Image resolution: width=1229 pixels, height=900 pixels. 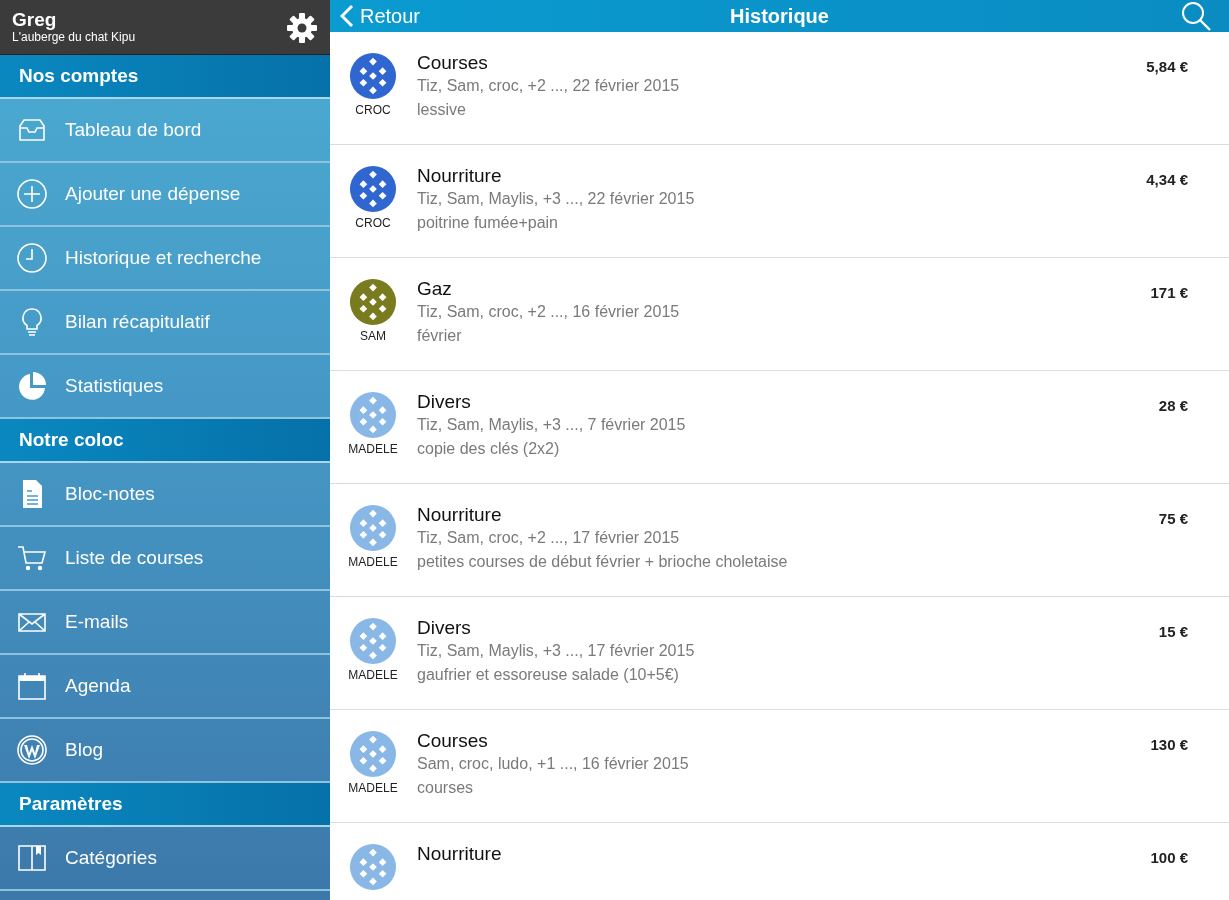 What do you see at coordinates (1169, 858) in the screenshot?
I see `expense-amount: 100 €` at bounding box center [1169, 858].